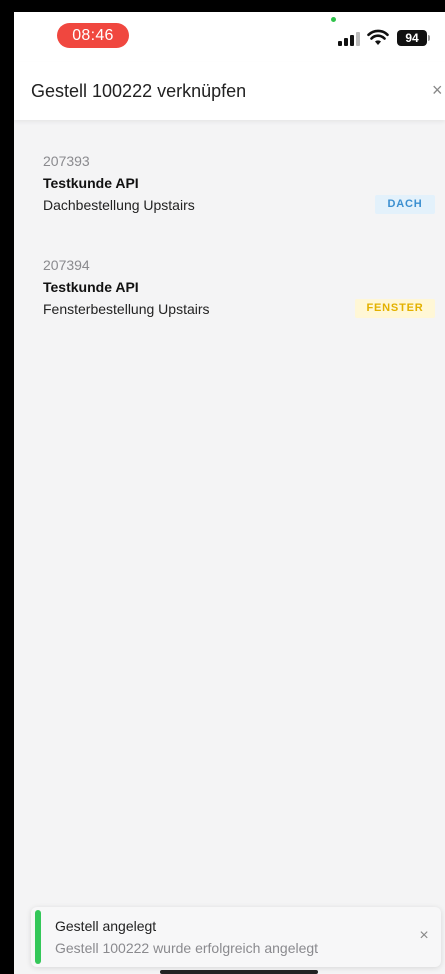 This screenshot has height=974, width=445. What do you see at coordinates (424, 936) in the screenshot?
I see `toast-close-icon: ×` at bounding box center [424, 936].